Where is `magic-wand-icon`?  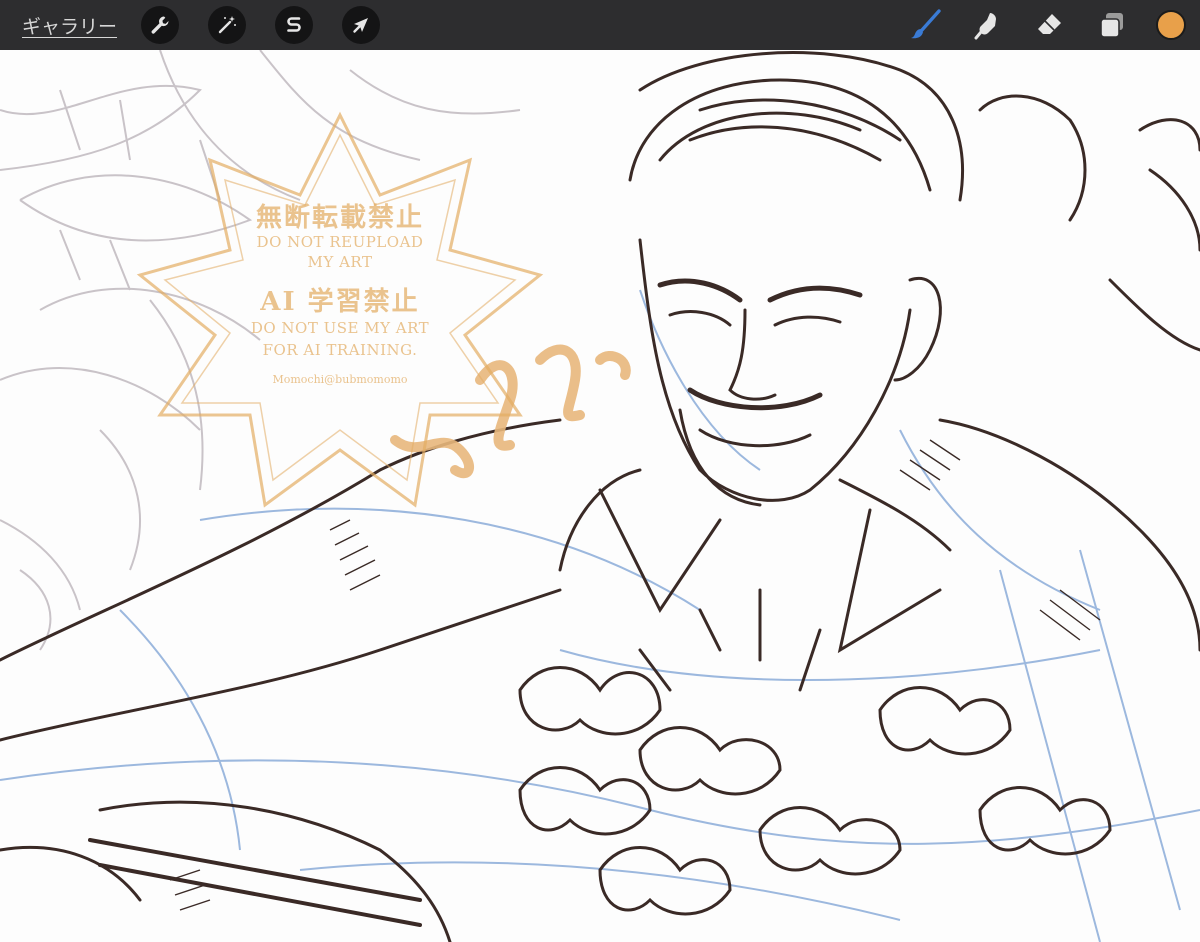
magic-wand-icon is located at coordinates (227, 25).